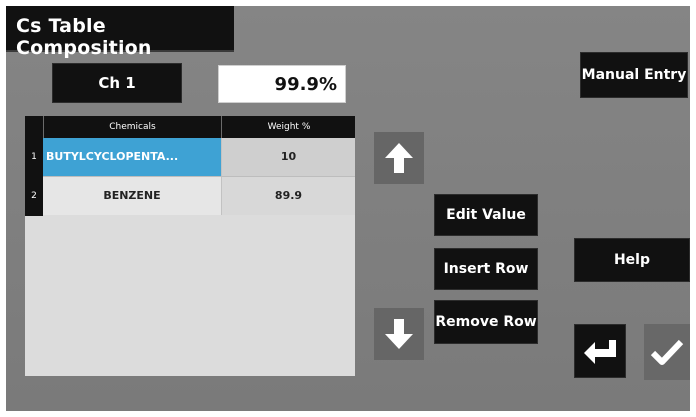 The height and width of the screenshot is (417, 696). Describe the element at coordinates (632, 260) in the screenshot. I see `help-button: Help` at that location.